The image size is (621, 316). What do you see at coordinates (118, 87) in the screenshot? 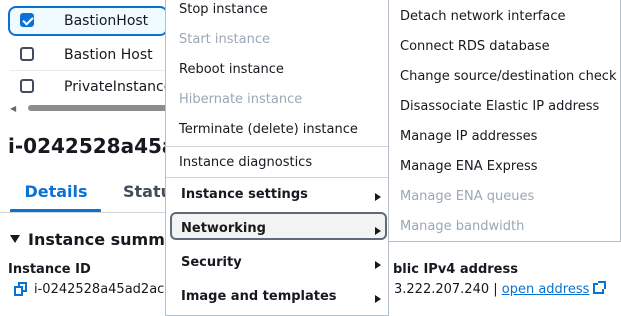
I see `instance-name: PrivateInstance` at bounding box center [118, 87].